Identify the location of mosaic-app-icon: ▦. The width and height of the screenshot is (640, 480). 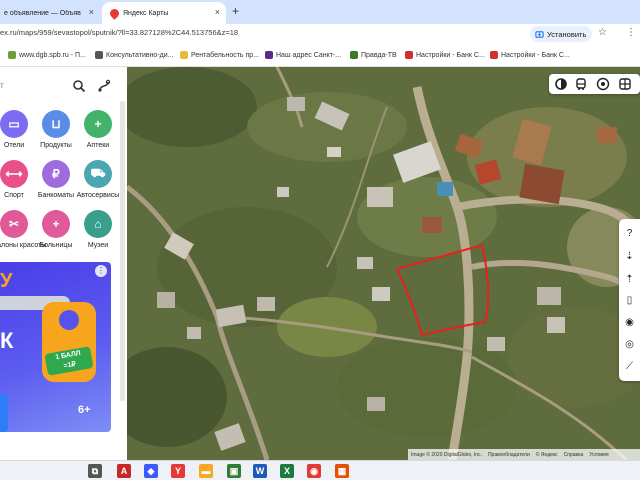
(342, 471).